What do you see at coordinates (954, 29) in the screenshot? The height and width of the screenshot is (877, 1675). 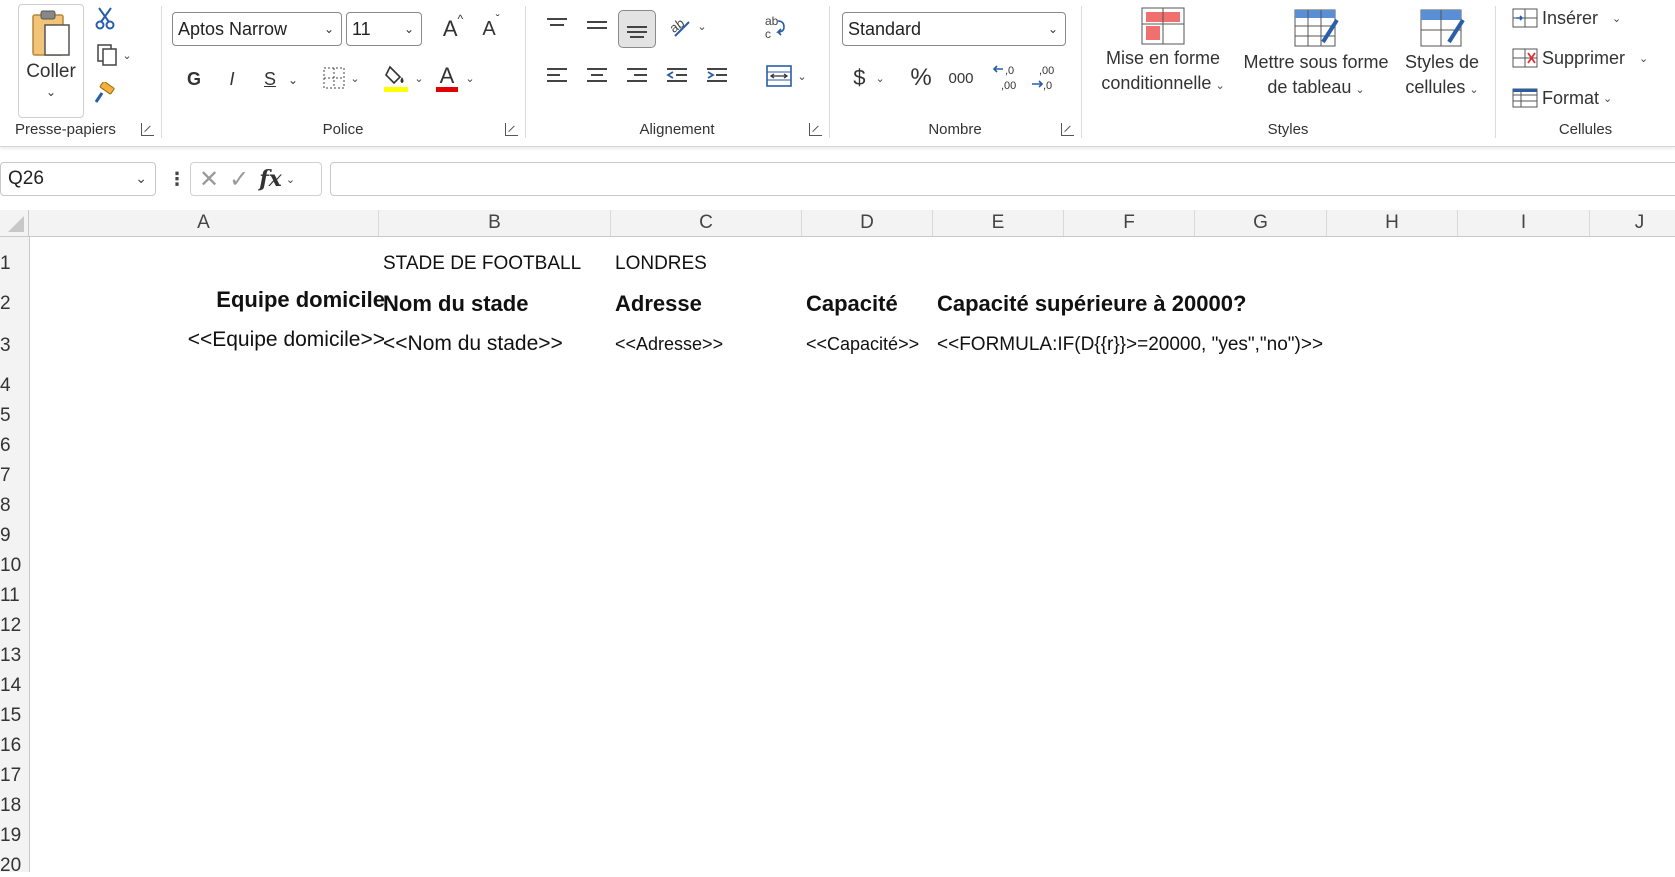 I see `number-format-select: Standard ⌄` at bounding box center [954, 29].